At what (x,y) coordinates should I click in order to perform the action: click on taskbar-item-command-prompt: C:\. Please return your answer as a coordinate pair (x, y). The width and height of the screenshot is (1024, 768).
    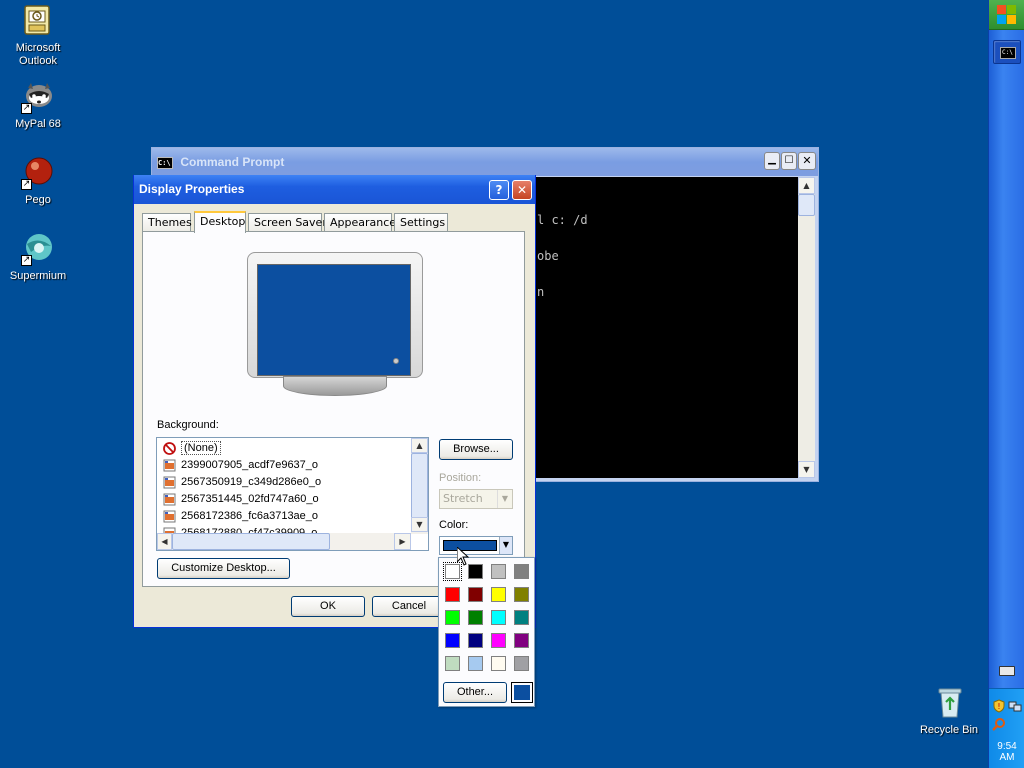
    Looking at the image, I should click on (1007, 52).